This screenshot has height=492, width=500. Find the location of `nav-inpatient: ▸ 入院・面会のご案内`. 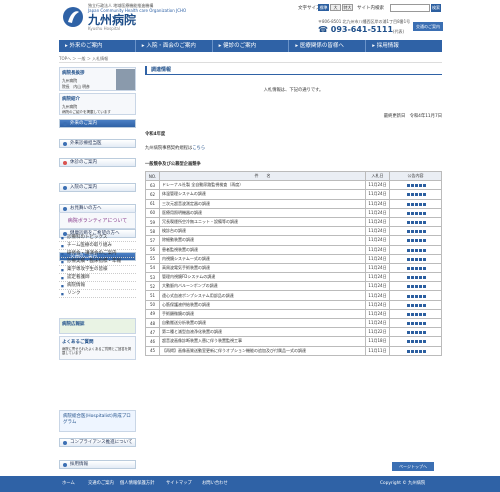

nav-inpatient: ▸ 入院・面会のご案内 is located at coordinates (174, 46).